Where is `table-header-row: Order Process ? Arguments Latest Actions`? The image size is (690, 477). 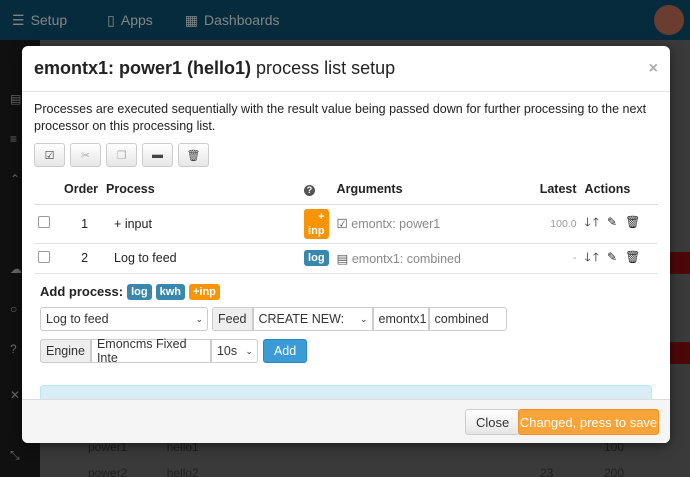
table-header-row: Order Process ? Arguments Latest Actions is located at coordinates (346, 190).